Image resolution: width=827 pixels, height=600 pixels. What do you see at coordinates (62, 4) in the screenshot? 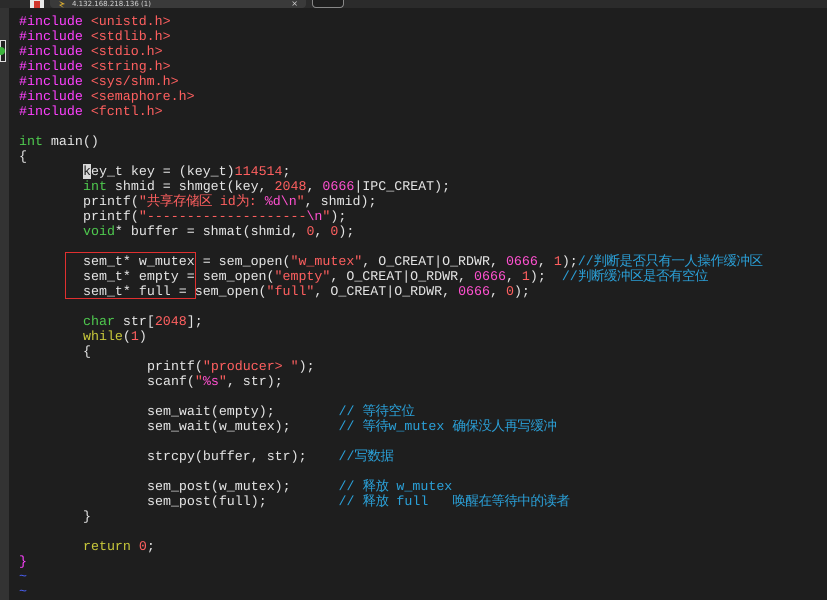
I see `lightning-icon` at bounding box center [62, 4].